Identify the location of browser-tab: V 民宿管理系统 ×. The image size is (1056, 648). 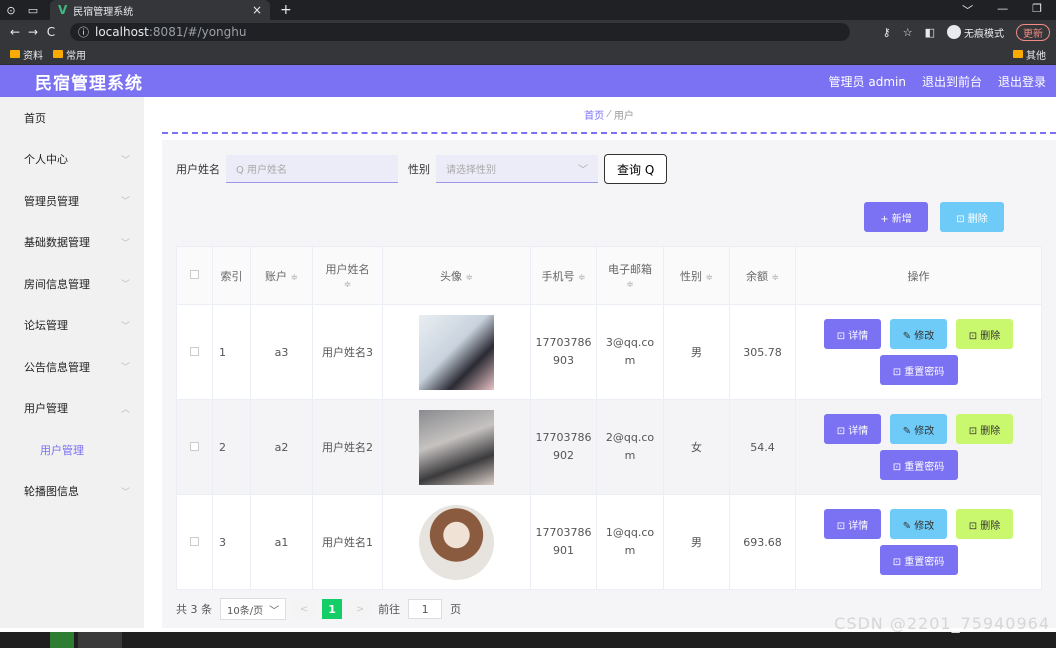
(160, 10).